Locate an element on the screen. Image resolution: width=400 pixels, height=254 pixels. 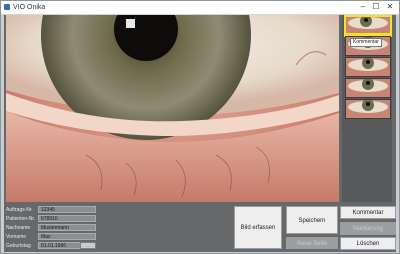
field-label: Nachname is located at coordinates (18, 228).